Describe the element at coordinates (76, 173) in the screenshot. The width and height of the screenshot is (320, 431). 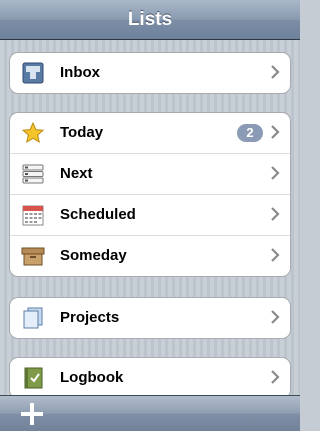
I see `list-item-label: Next` at that location.